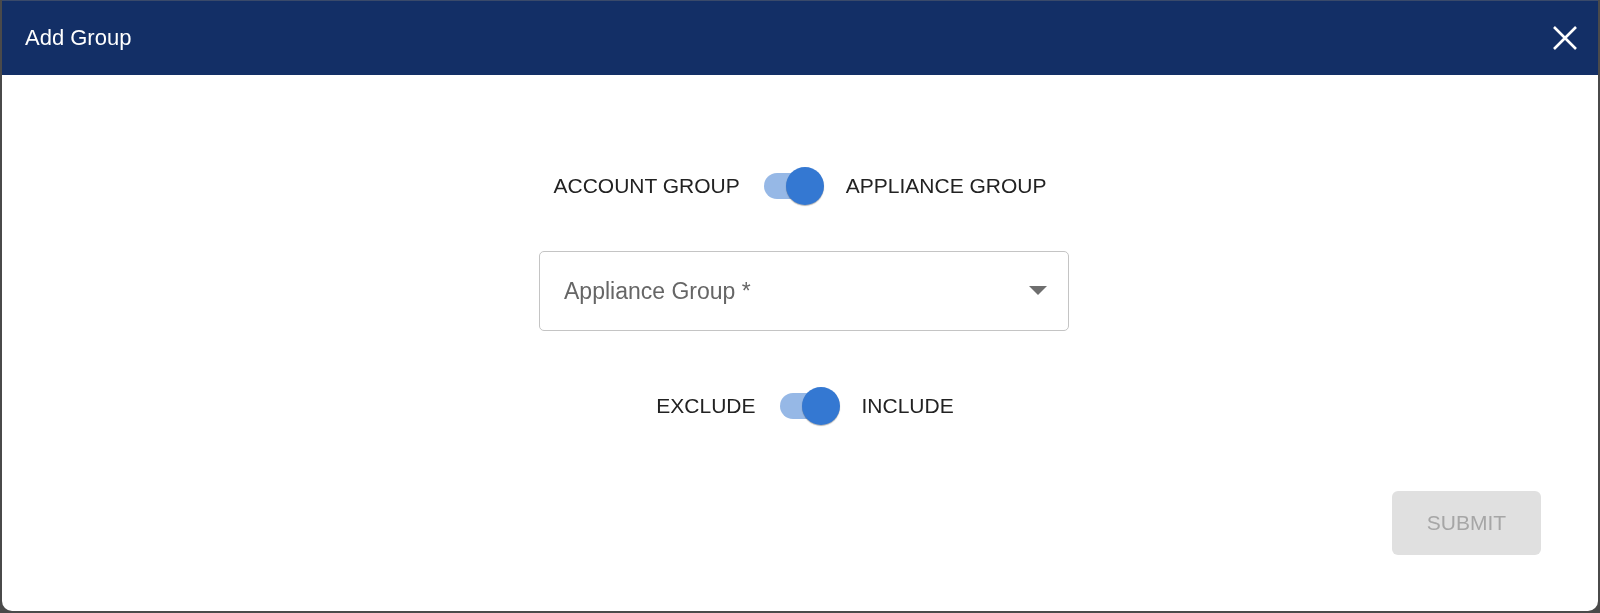 This screenshot has height=613, width=1600. I want to click on close-icon, so click(1565, 38).